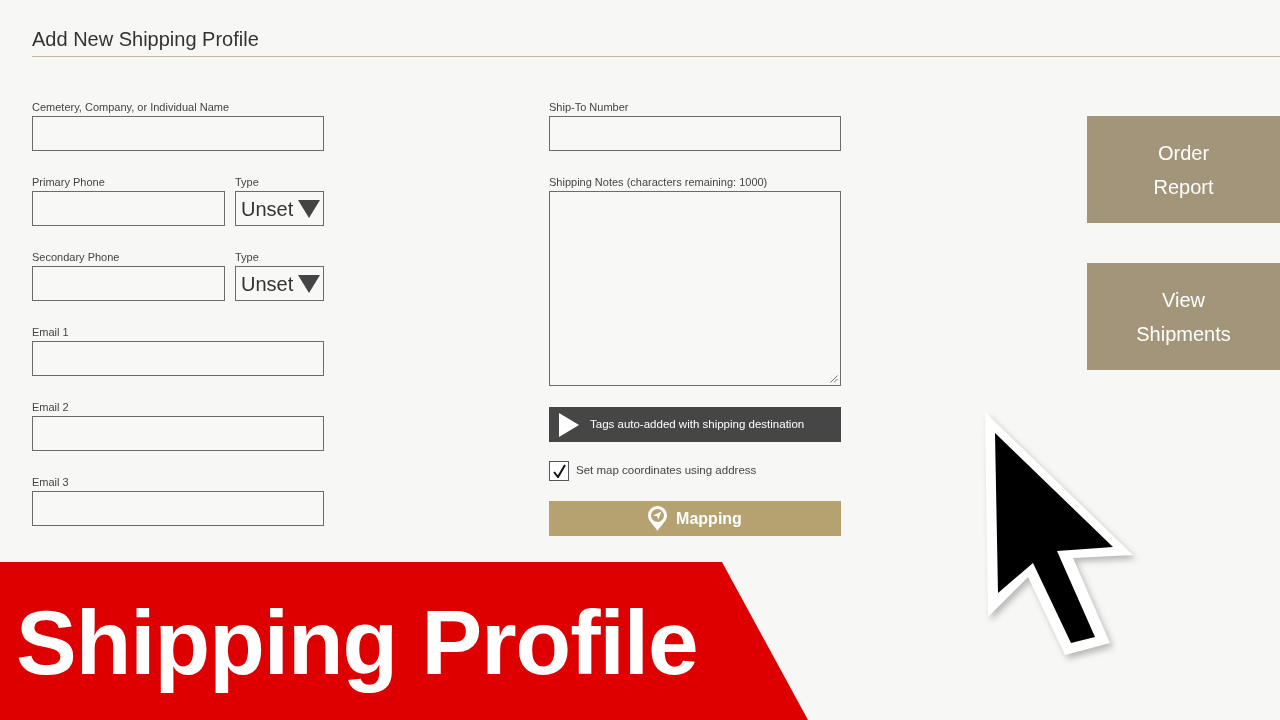 The height and width of the screenshot is (720, 1280). I want to click on field-label: Cemetery, Company, or Individual Name, so click(131, 107).